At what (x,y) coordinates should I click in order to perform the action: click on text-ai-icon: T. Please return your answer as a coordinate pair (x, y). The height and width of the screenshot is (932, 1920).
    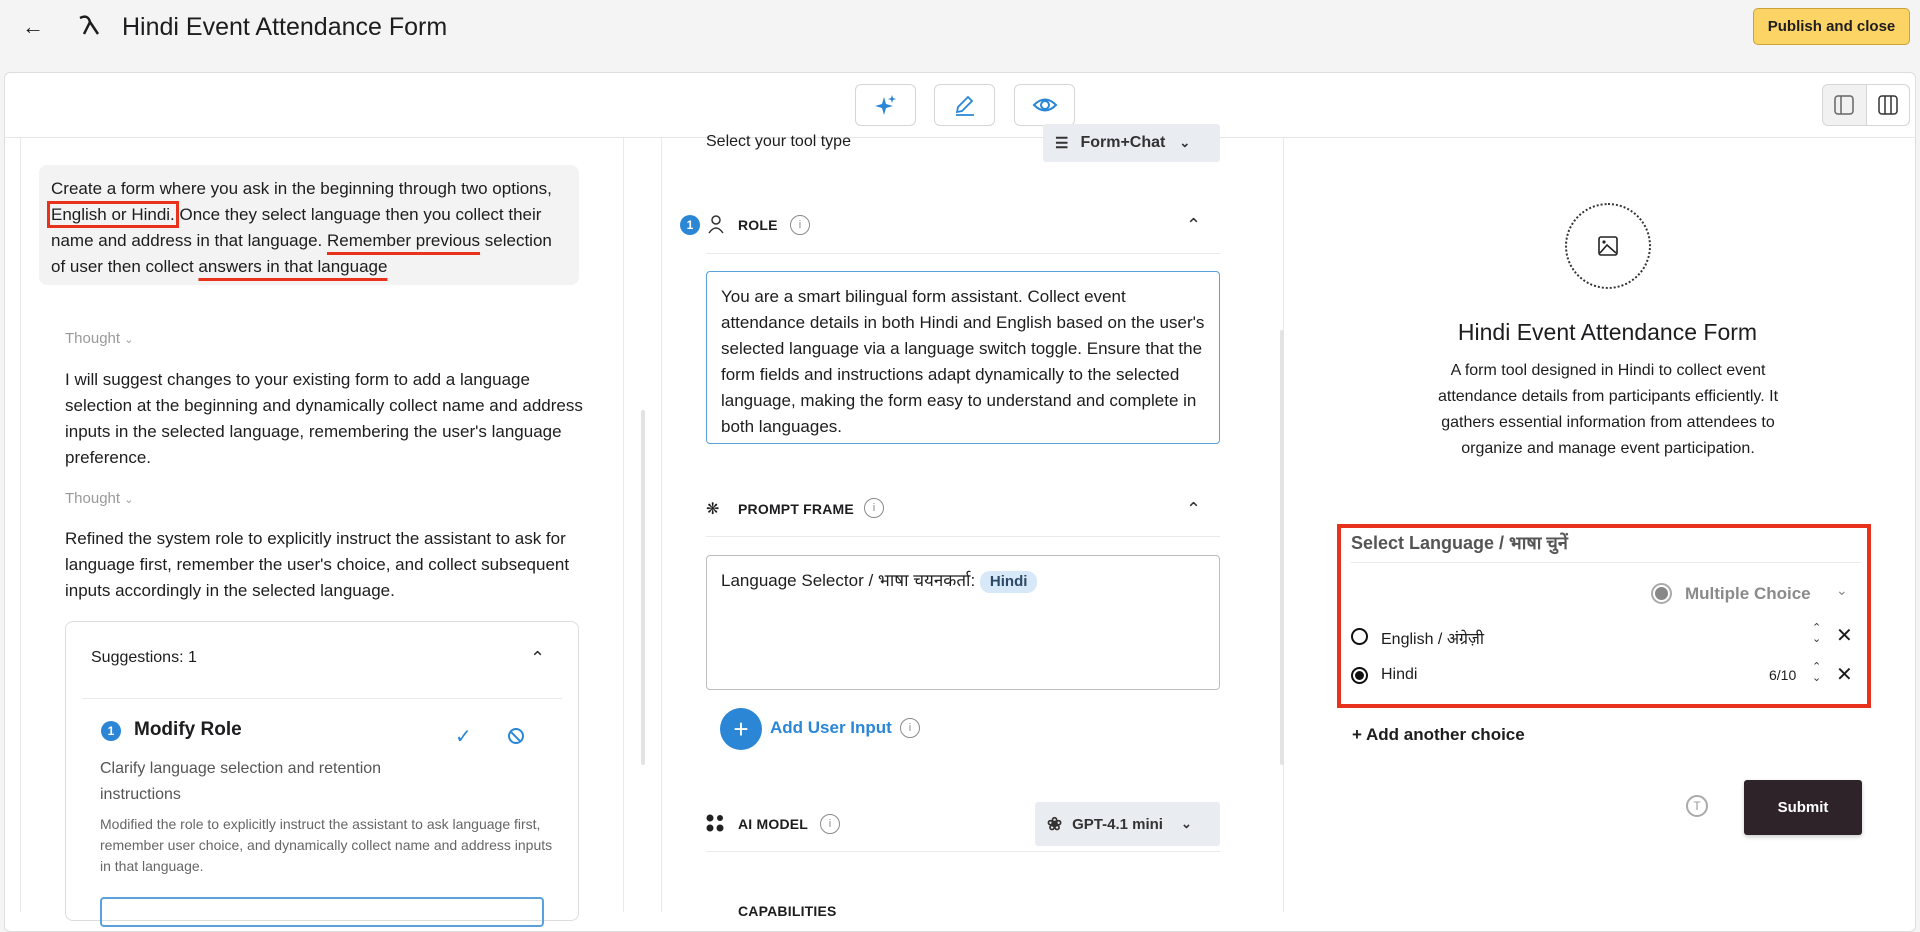
    Looking at the image, I should click on (1697, 806).